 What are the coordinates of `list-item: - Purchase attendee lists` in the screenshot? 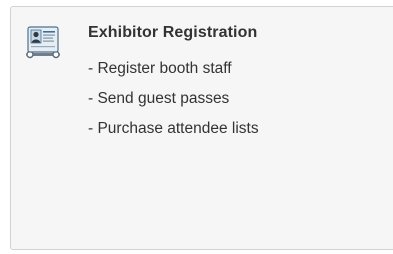 It's located at (173, 128).